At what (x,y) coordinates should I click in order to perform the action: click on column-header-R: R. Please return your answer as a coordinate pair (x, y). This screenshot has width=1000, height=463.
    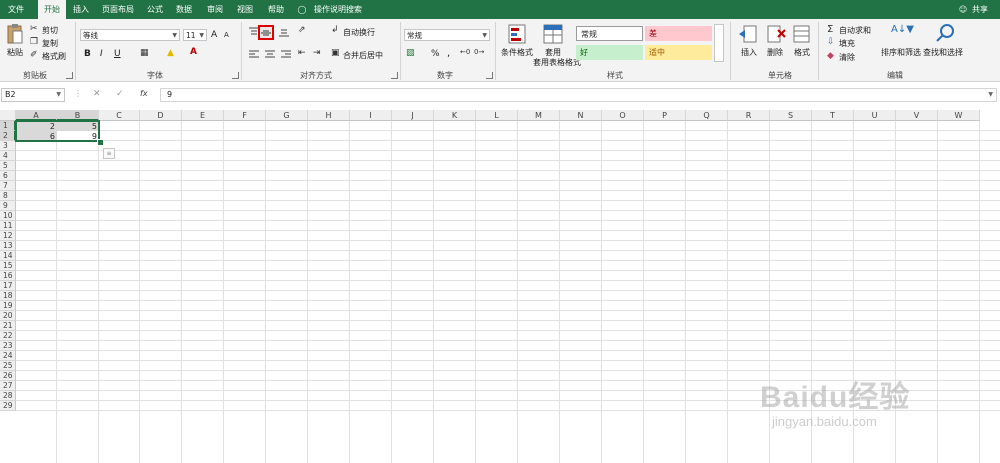
    Looking at the image, I should click on (749, 115).